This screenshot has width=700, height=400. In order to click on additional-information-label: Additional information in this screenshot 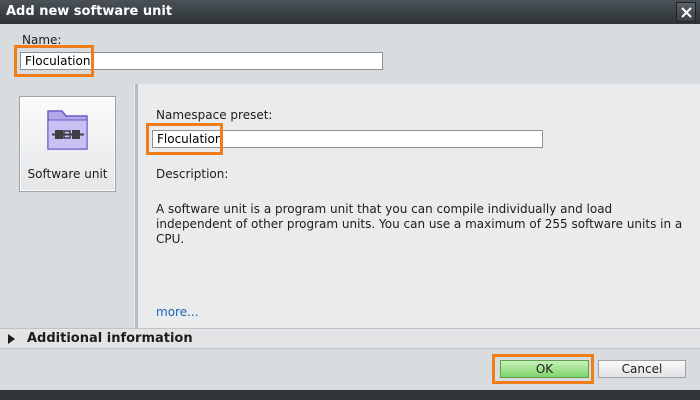, I will do `click(110, 338)`.